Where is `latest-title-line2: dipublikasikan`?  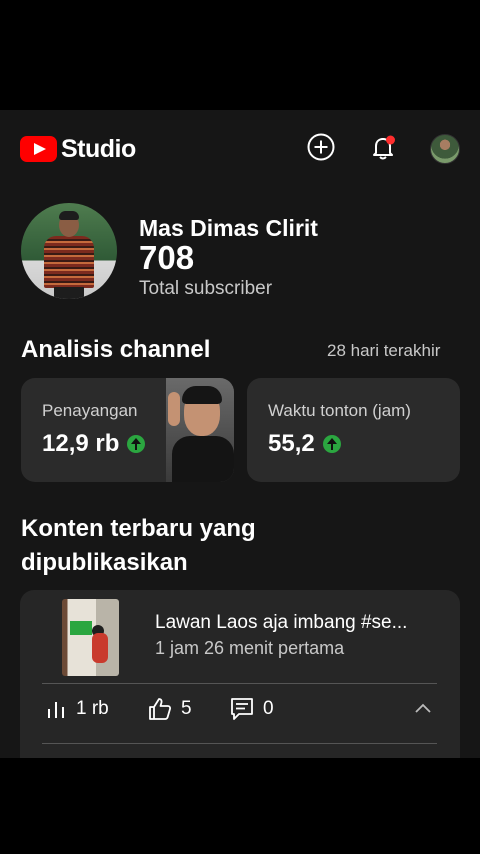 latest-title-line2: dipublikasikan is located at coordinates (104, 562).